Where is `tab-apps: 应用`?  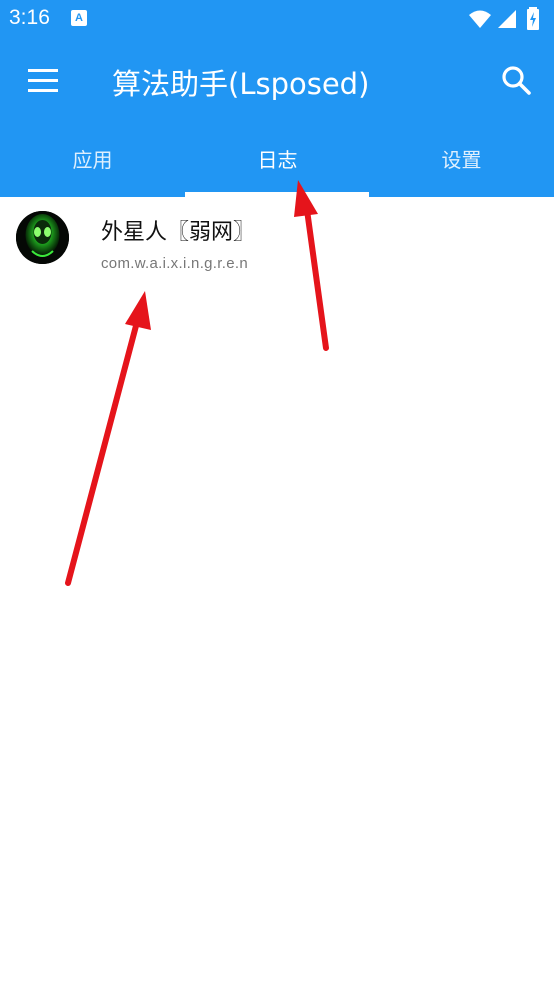
tab-apps: 应用 is located at coordinates (92, 160).